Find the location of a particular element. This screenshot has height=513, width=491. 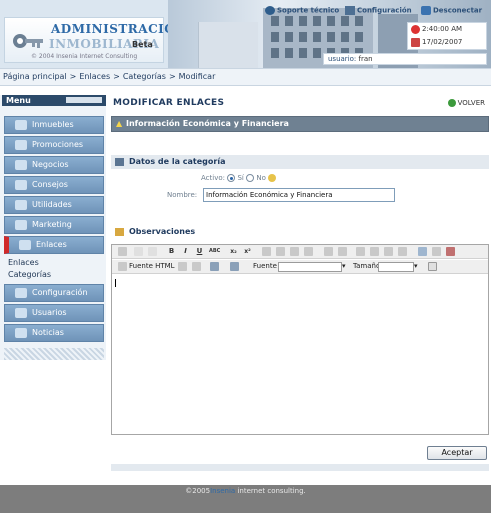

sidebar-footer-pattern is located at coordinates (54, 354).